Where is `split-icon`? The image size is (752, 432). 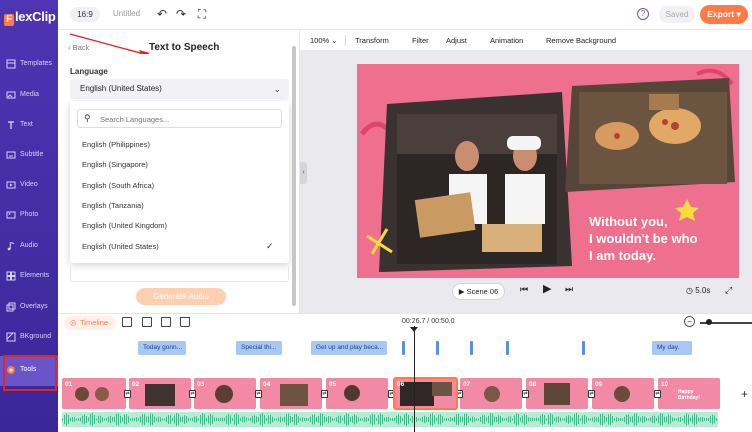
split-icon is located at coordinates (147, 322).